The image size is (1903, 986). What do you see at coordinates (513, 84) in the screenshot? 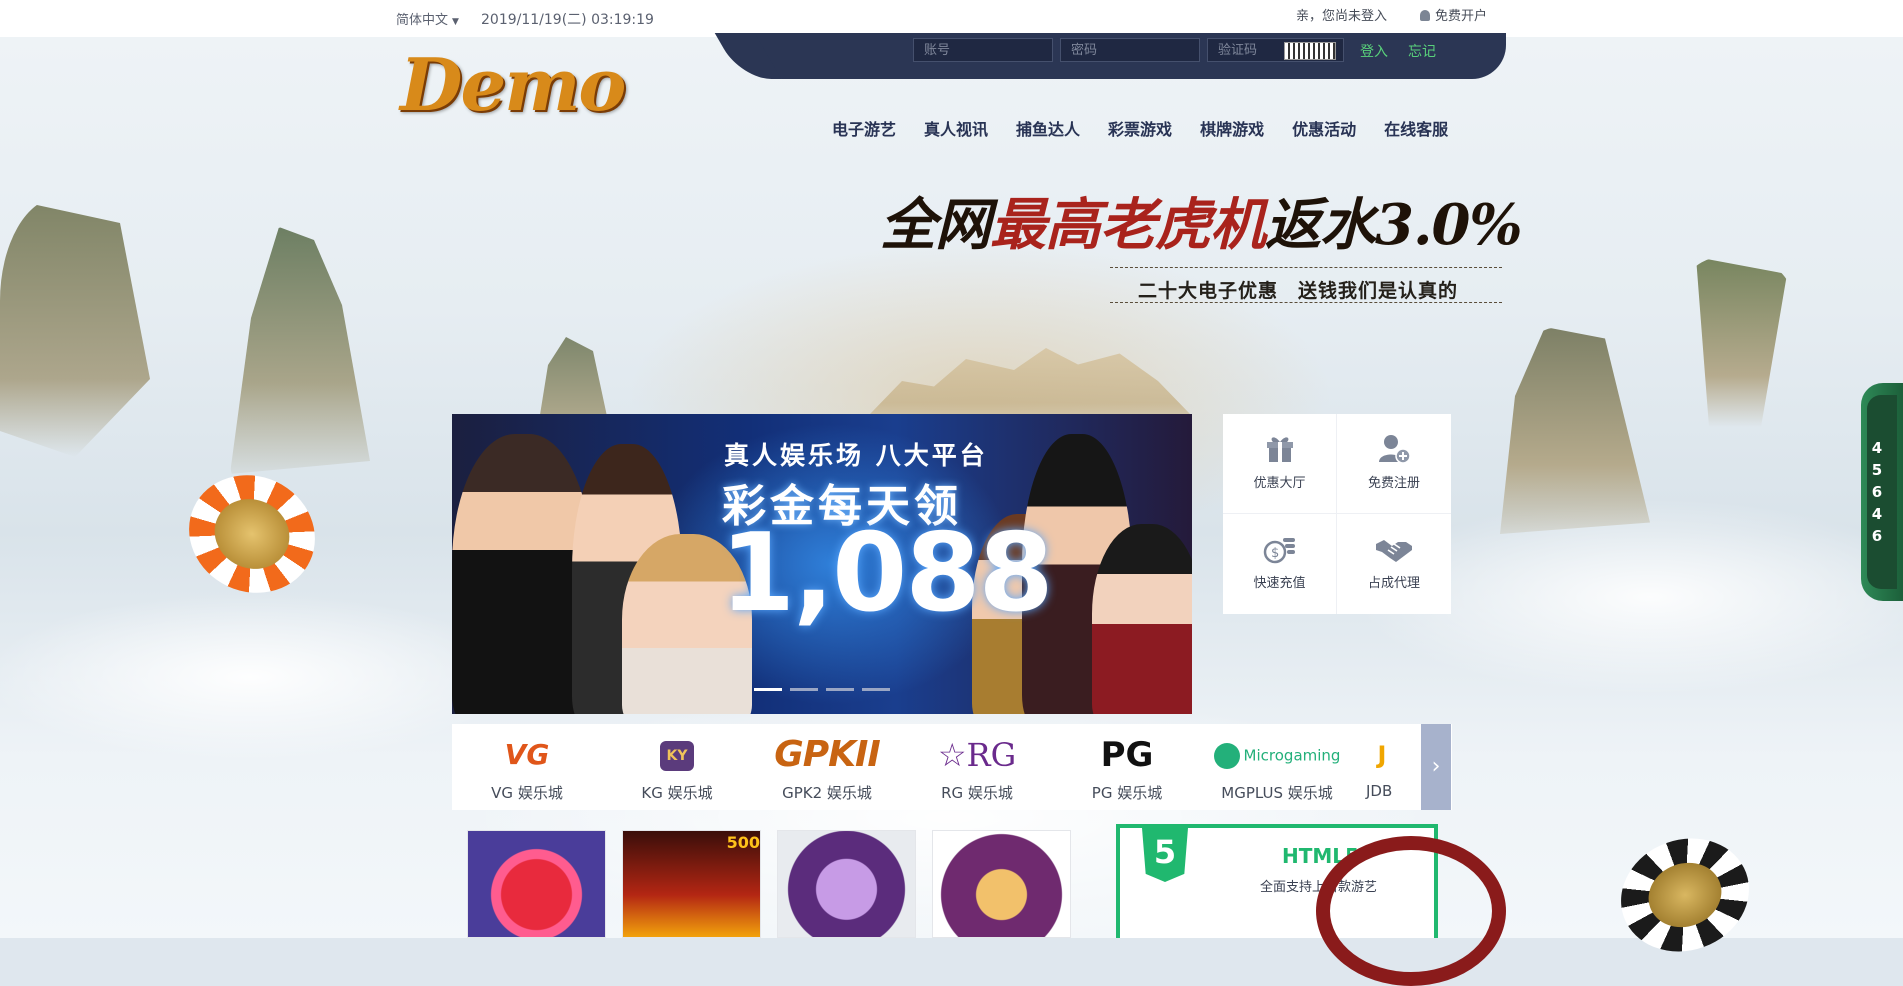
I see `site-logo: Demo` at bounding box center [513, 84].